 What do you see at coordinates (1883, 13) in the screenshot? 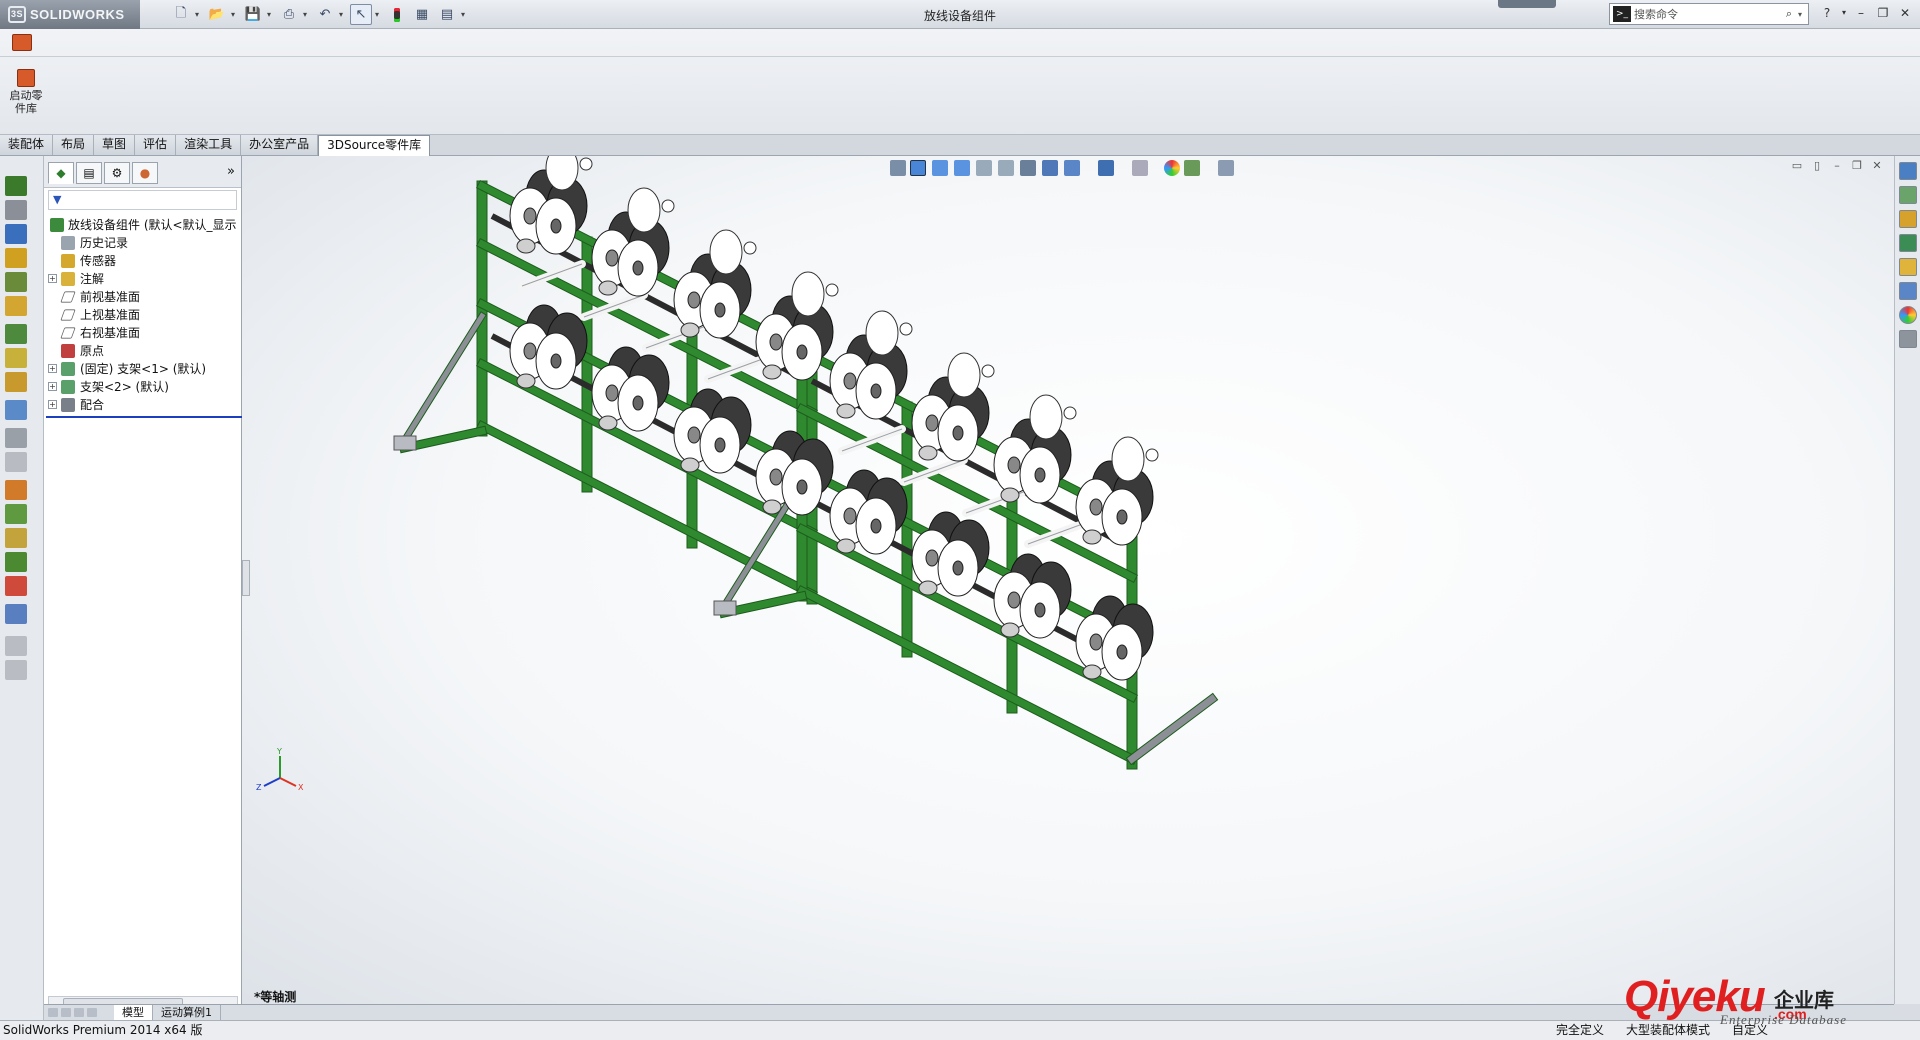
I see `restore-icon: ❐` at bounding box center [1883, 13].